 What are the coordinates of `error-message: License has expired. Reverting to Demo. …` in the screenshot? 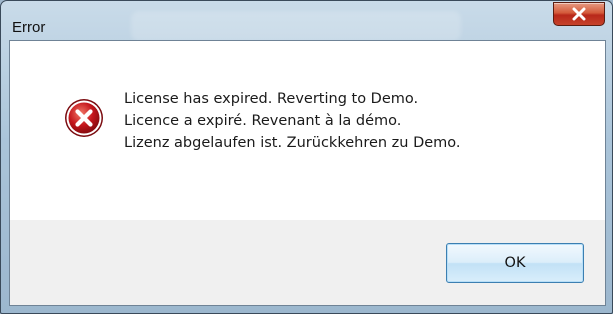 It's located at (292, 121).